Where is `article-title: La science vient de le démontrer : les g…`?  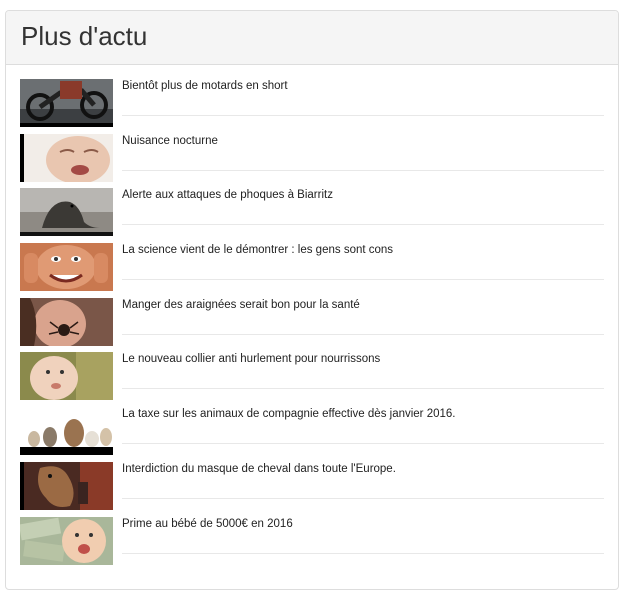 article-title: La science vient de le démontrer : les g… is located at coordinates (363, 250).